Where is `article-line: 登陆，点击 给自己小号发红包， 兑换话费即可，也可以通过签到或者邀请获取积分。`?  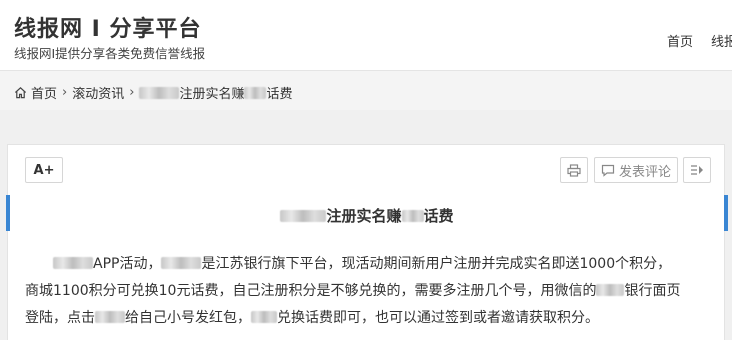
article-line: 登陆，点击 给自己小号发红包， 兑换话费即可，也可以通过签到或者邀请获取积分。 is located at coordinates (370, 318).